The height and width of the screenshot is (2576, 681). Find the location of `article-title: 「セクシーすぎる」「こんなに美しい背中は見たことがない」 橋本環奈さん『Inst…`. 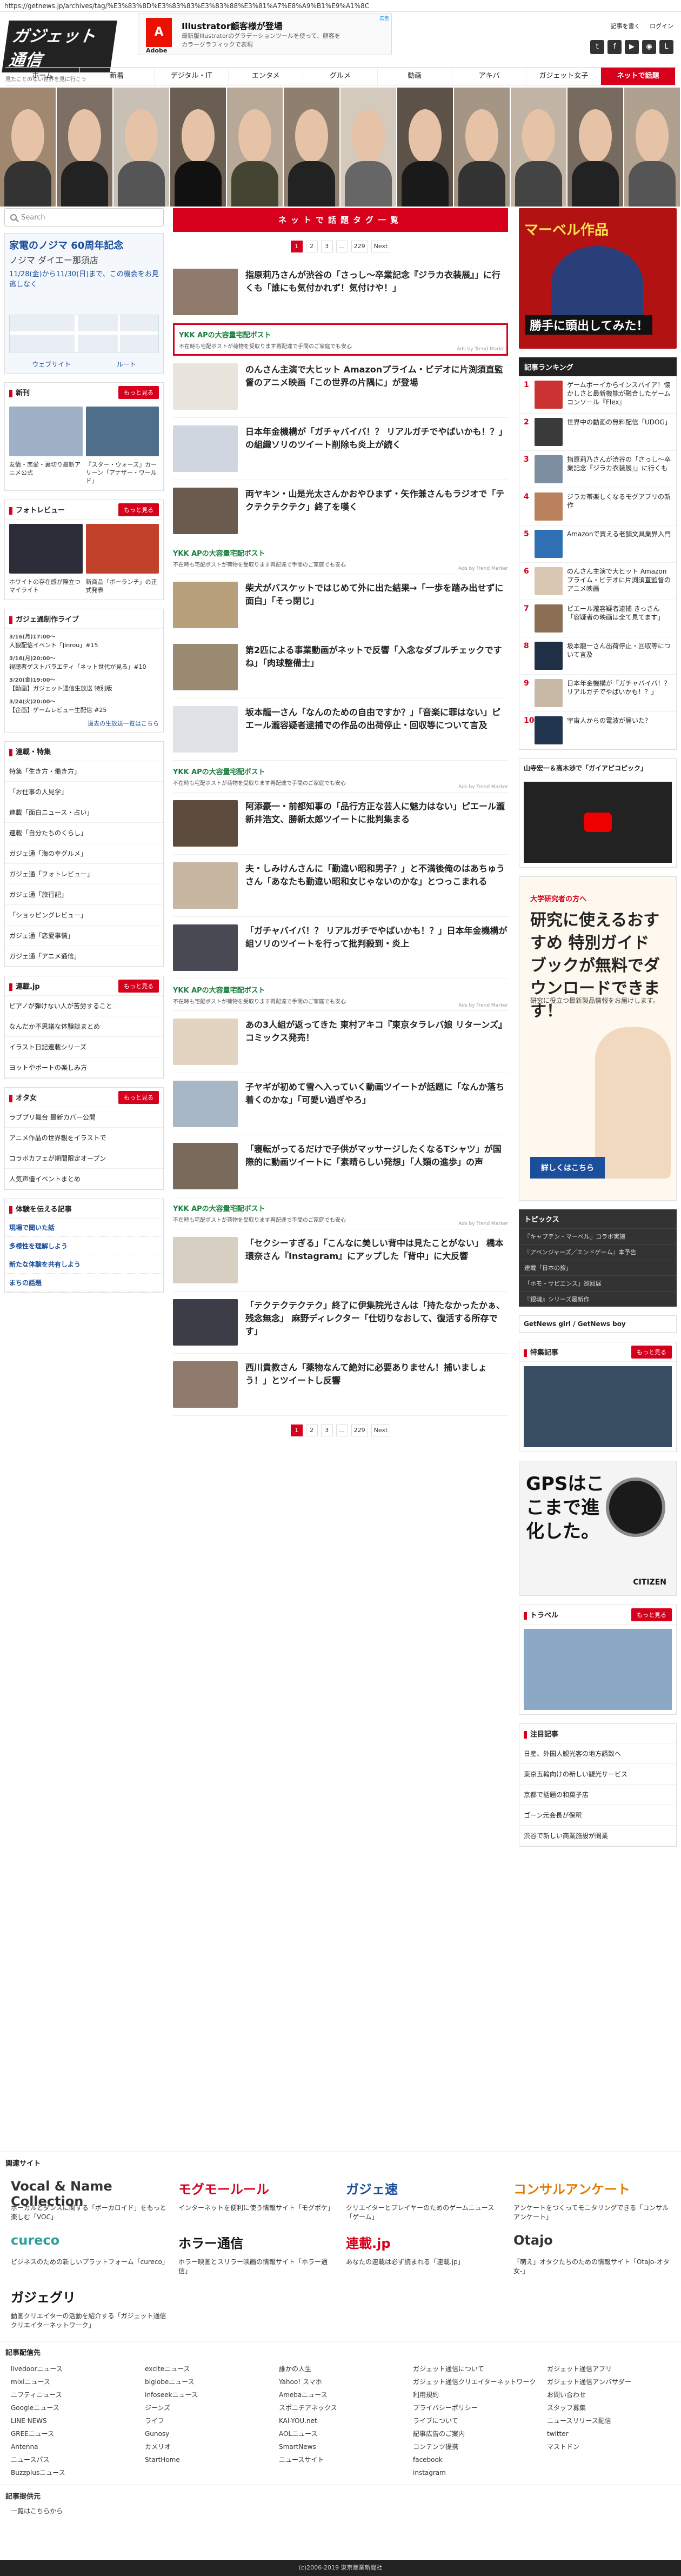

article-title: 「セクシーすぎる」「こんなに美しい背中は見たことがない」 橋本環奈さん『Inst… is located at coordinates (376, 1260).